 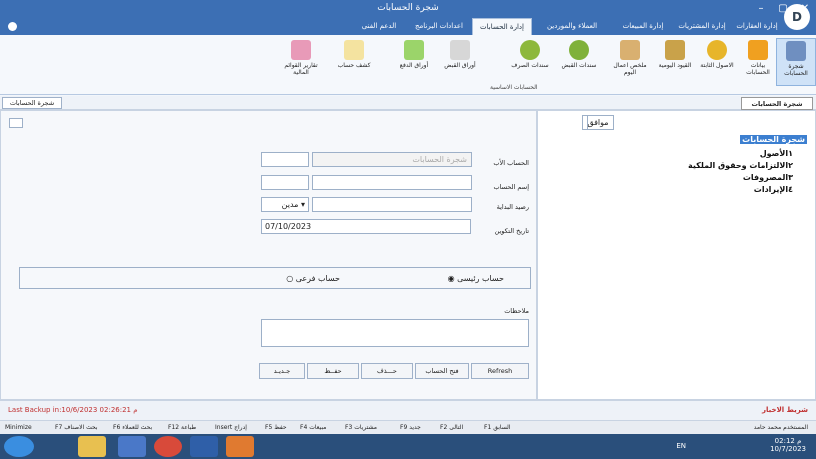 I want to click on fkey-insert: Insert إدراج, so click(x=231, y=427).